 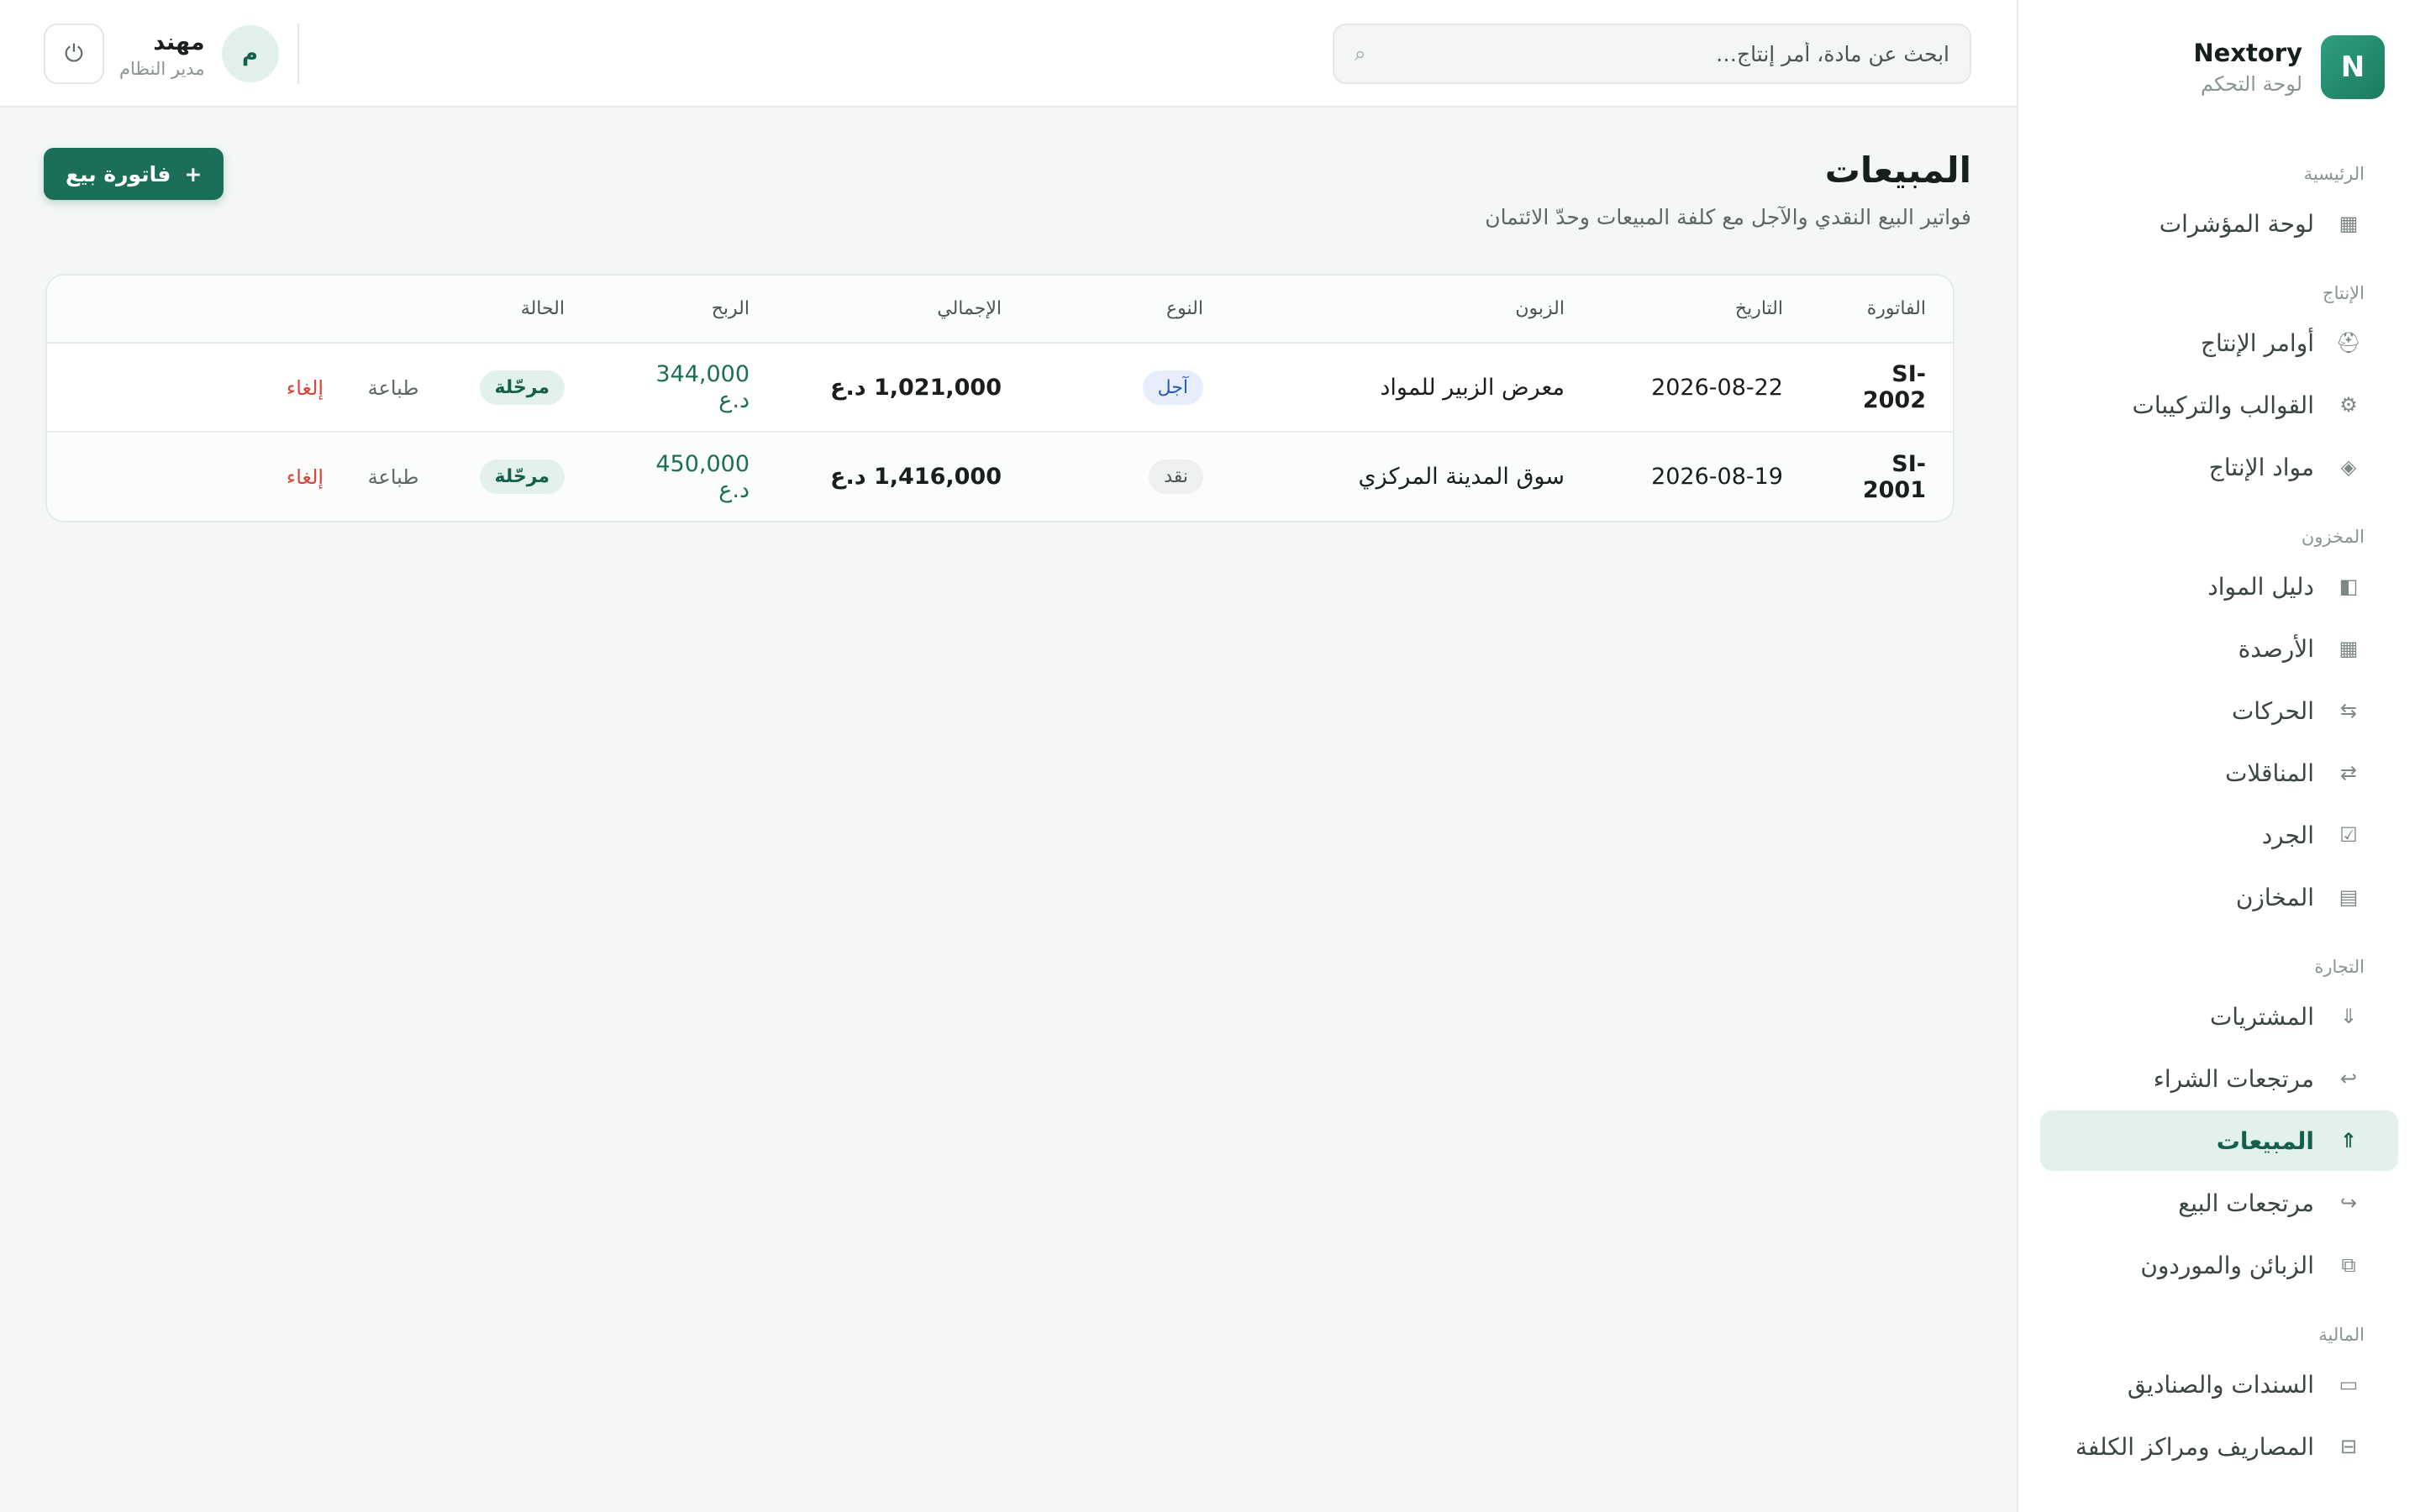 I want to click on nav-section-heading: الرئيسية, so click(x=2334, y=174).